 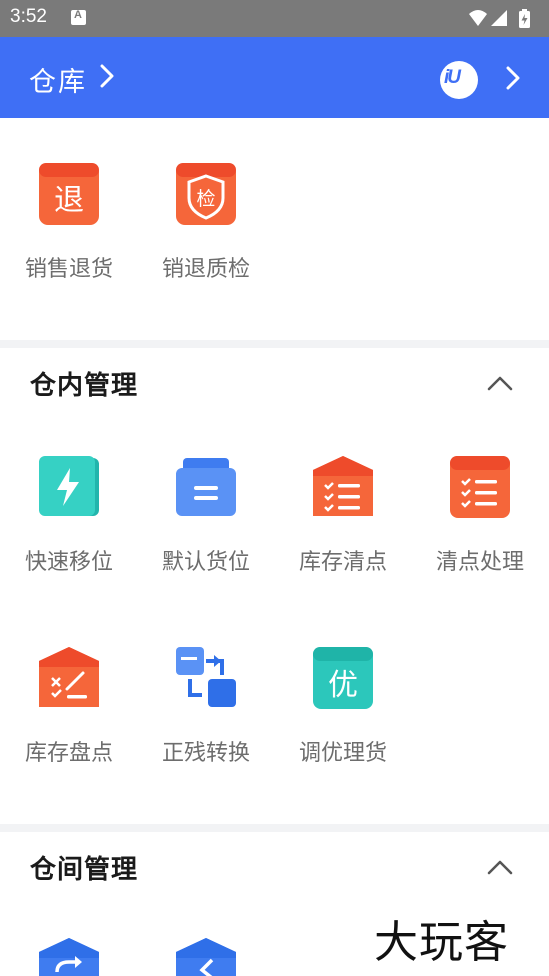 I want to click on inventory-count-icon, so click(x=343, y=486).